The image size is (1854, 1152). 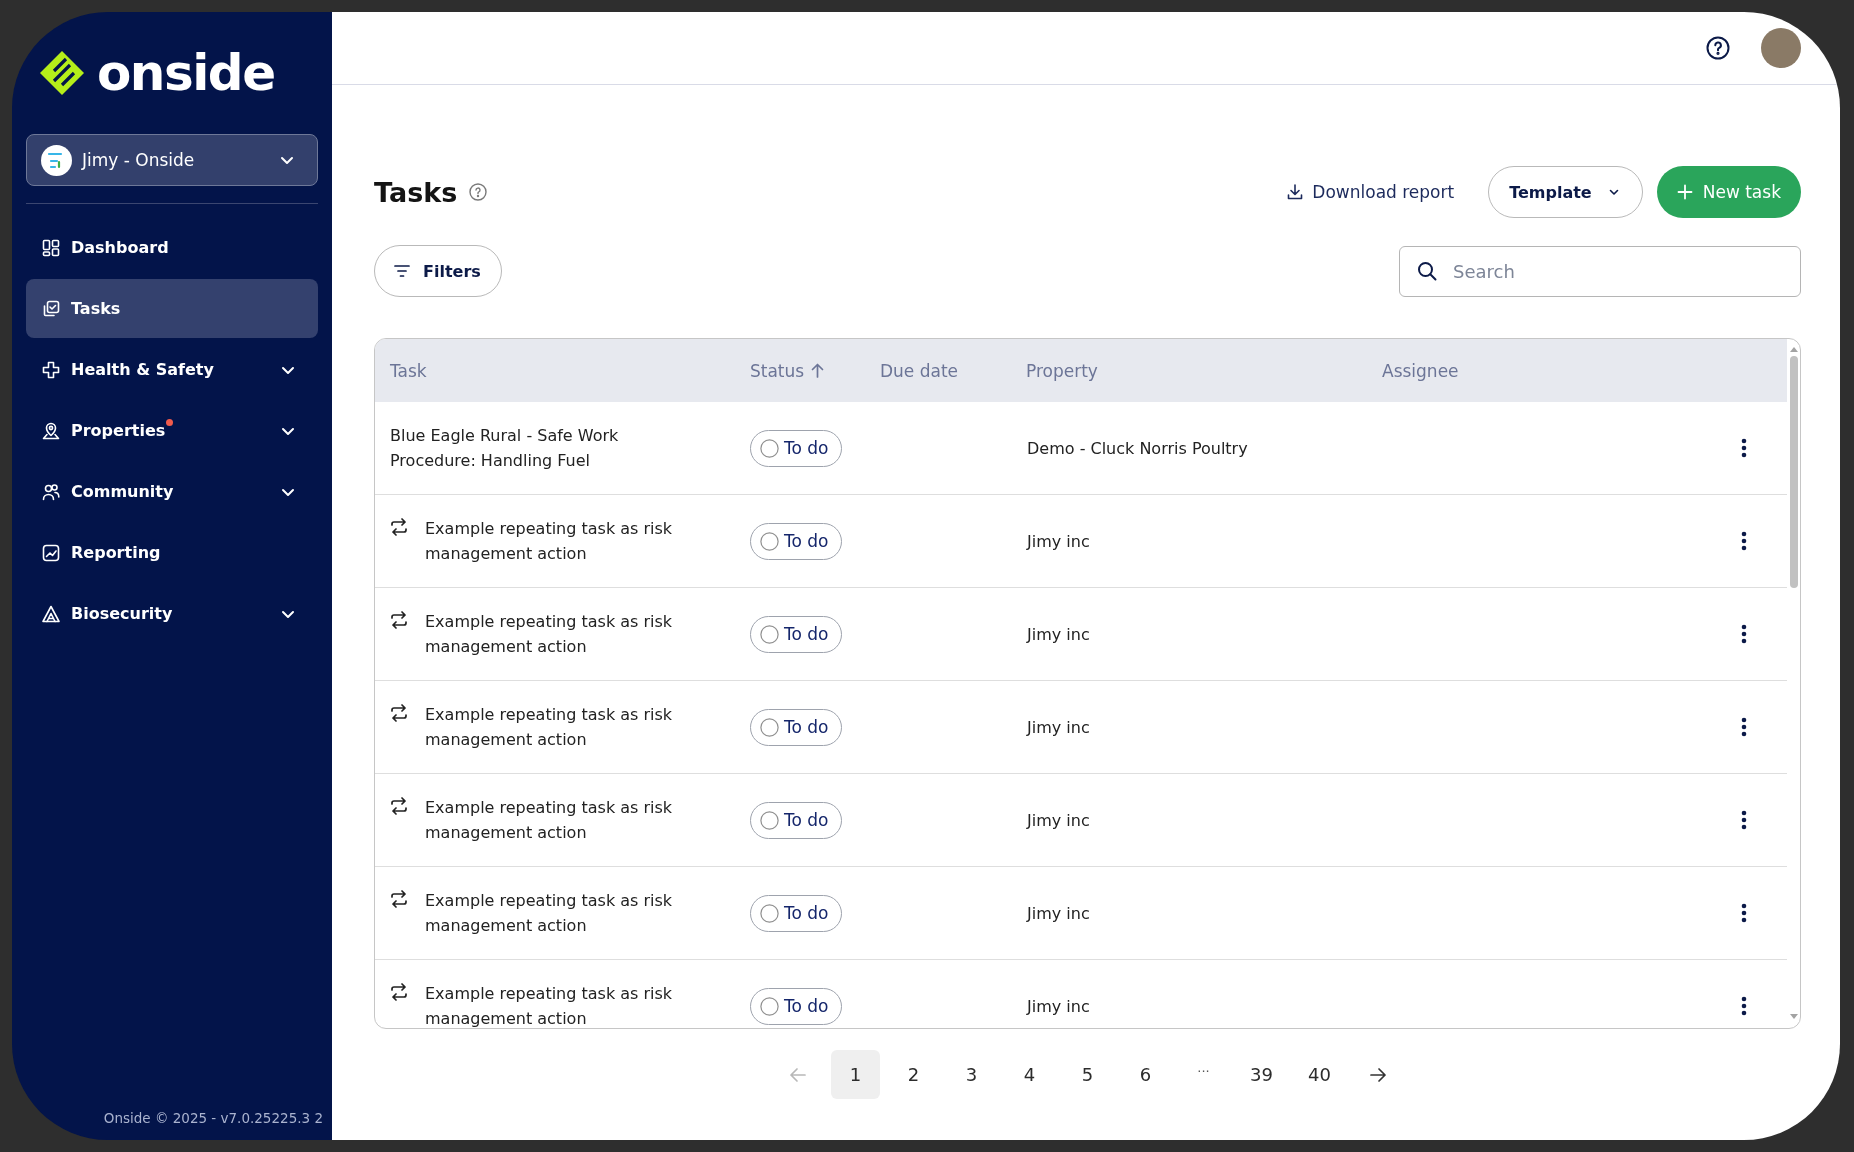 What do you see at coordinates (1029, 1074) in the screenshot?
I see `page-button: 4` at bounding box center [1029, 1074].